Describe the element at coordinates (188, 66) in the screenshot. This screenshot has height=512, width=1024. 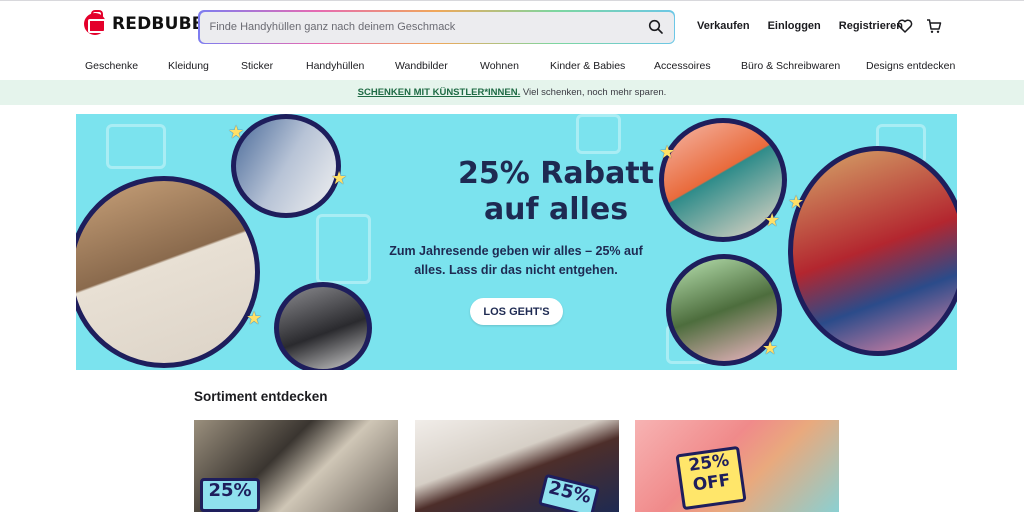
I see `nav-item-kleidung: Kleidung` at that location.